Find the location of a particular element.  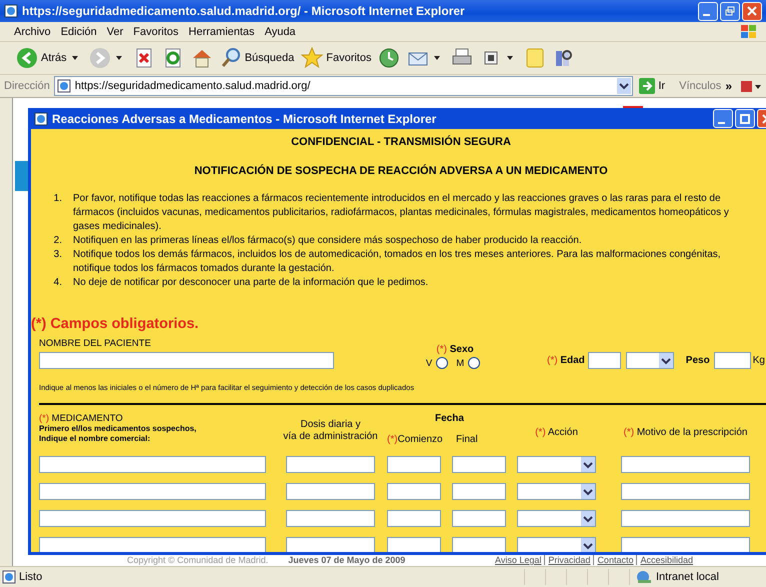

address-label: Dirección is located at coordinates (27, 86).